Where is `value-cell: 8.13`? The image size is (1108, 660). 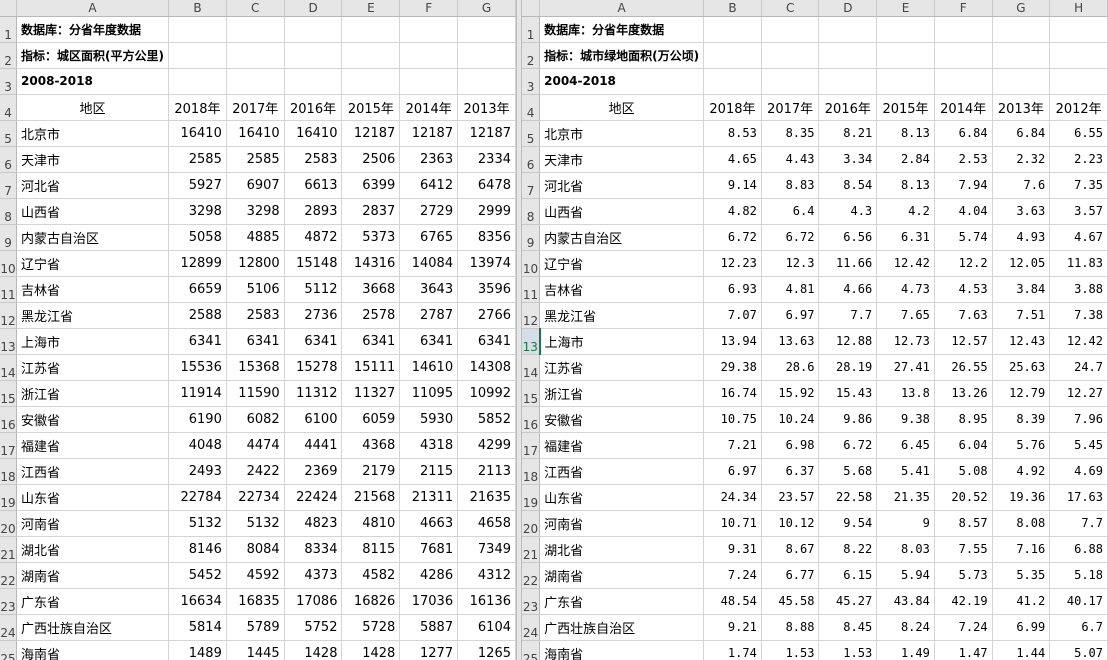
value-cell: 8.13 is located at coordinates (905, 133).